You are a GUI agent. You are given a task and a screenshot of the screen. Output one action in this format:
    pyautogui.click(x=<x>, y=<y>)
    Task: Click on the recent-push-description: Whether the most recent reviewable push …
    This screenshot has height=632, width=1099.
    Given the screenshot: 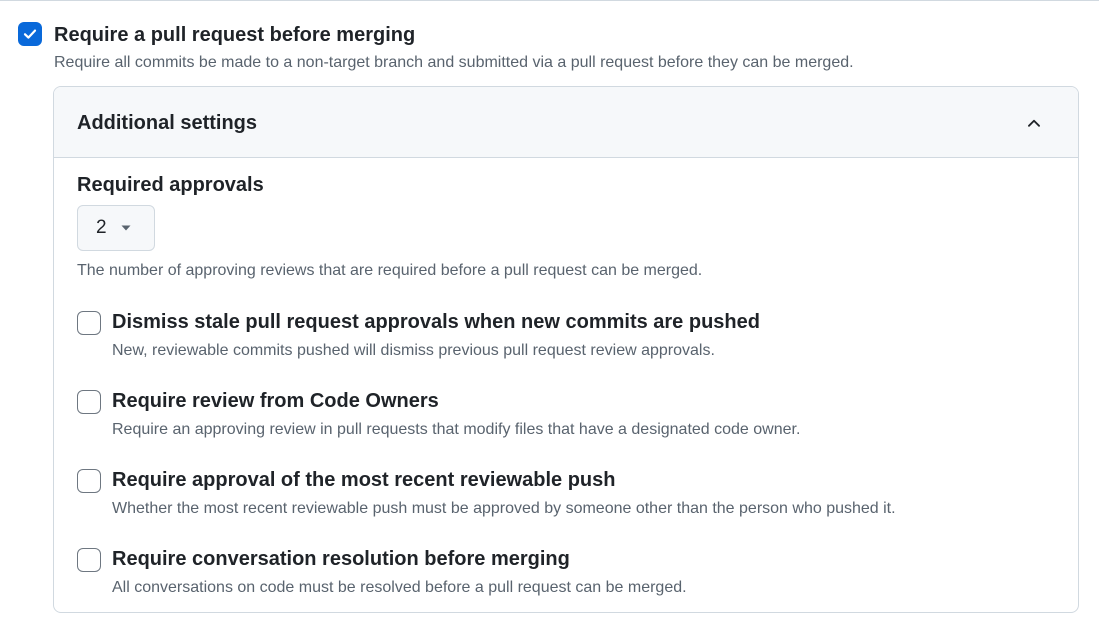 What is the action you would take?
    pyautogui.click(x=504, y=508)
    